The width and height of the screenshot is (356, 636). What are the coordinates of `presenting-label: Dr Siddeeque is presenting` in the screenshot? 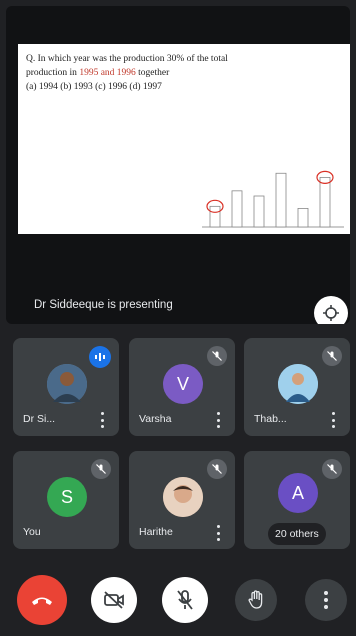 It's located at (103, 305).